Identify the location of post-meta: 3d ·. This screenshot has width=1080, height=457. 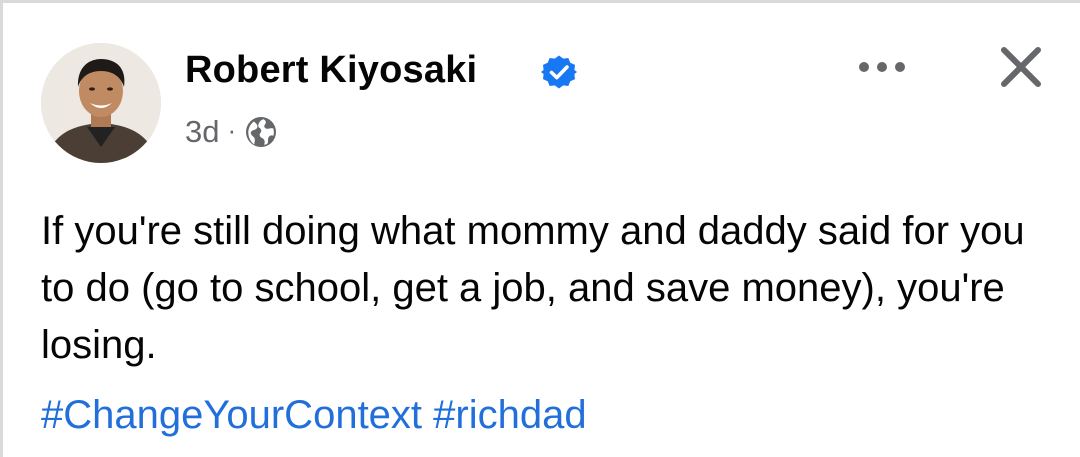
(231, 132).